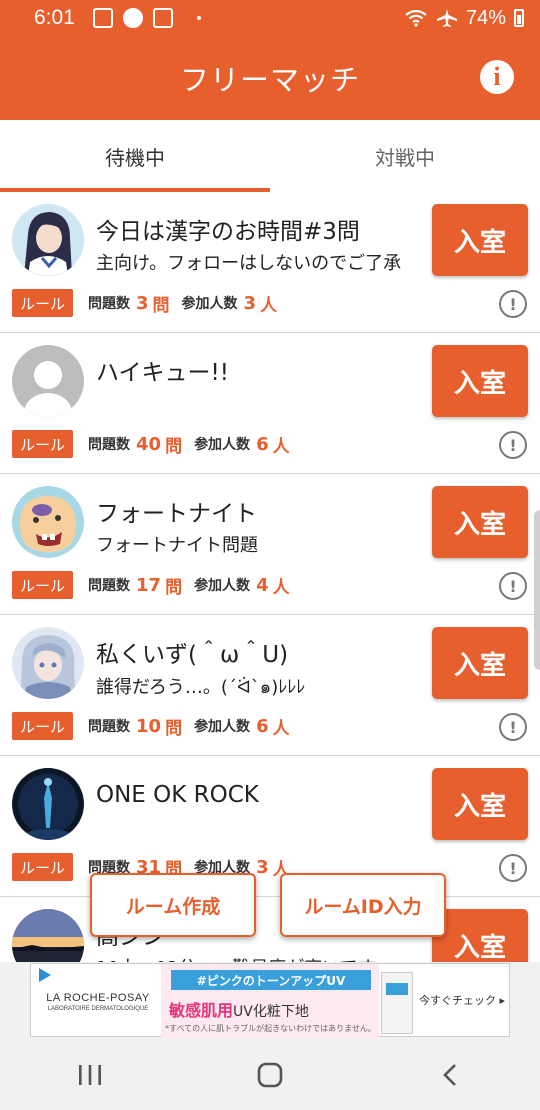 The image size is (540, 1110). I want to click on ad-cta-link: 今すぐチェック ▸, so click(462, 1000).